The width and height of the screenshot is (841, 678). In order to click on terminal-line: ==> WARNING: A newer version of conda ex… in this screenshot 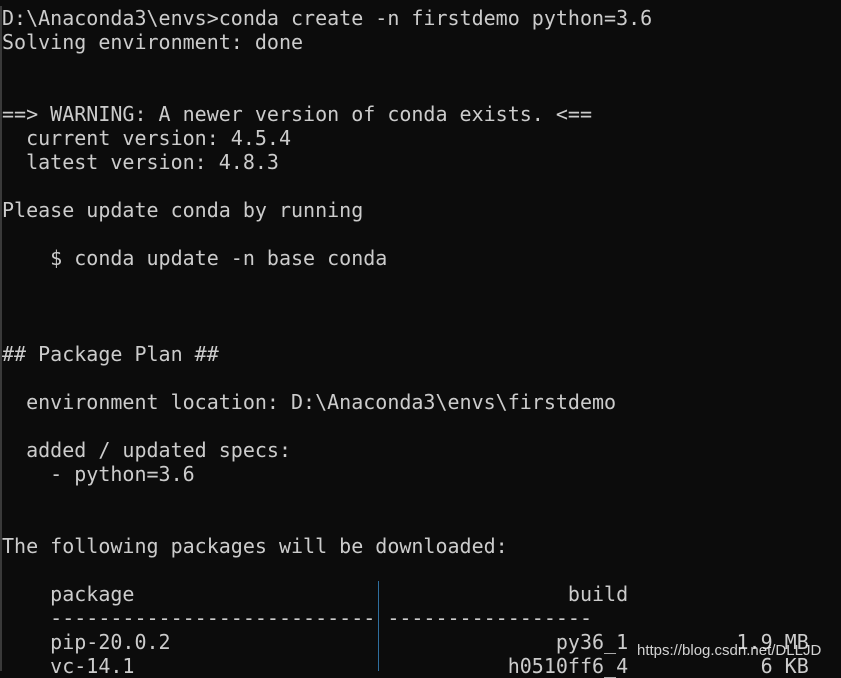, I will do `click(297, 114)`.